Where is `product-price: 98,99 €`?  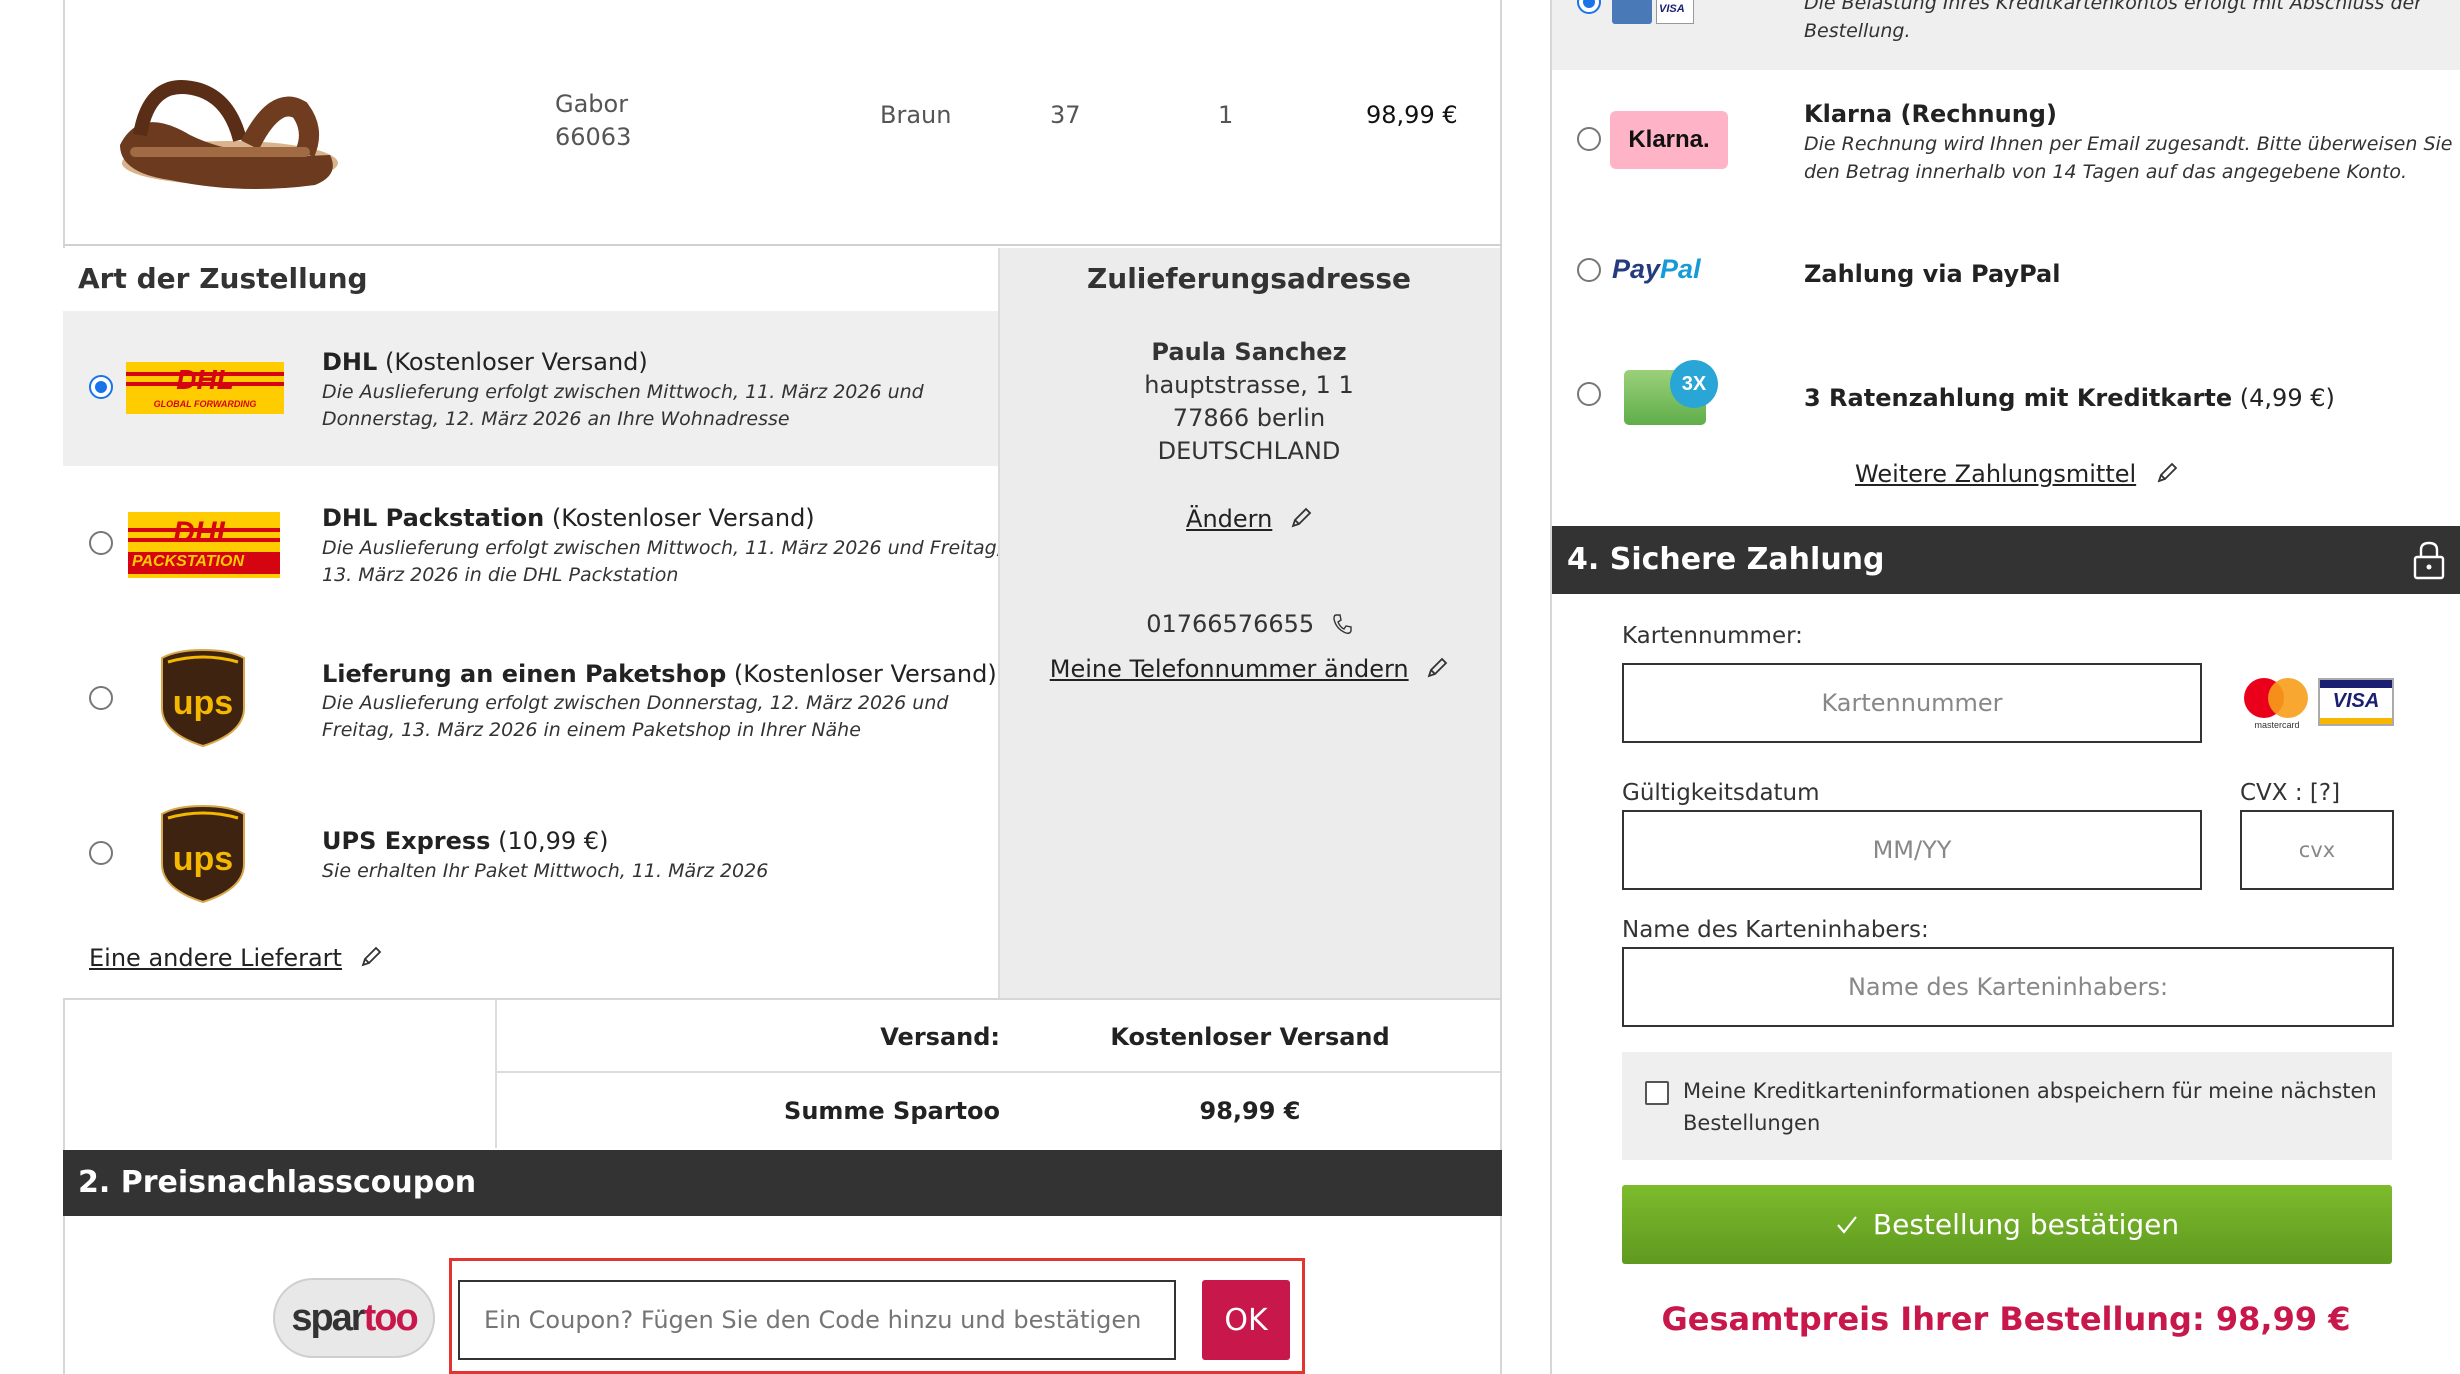 product-price: 98,99 € is located at coordinates (1412, 115).